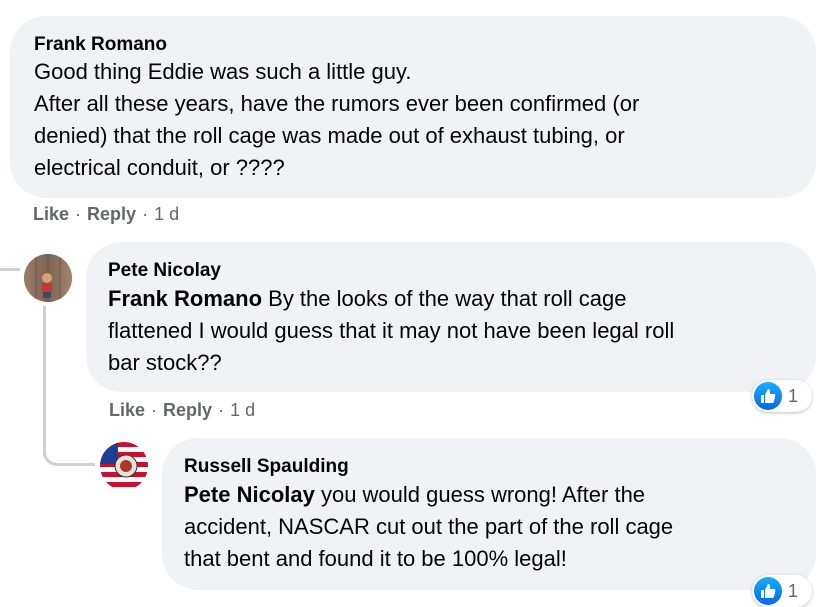  I want to click on mention-link: Pete Nicolay, so click(249, 494).